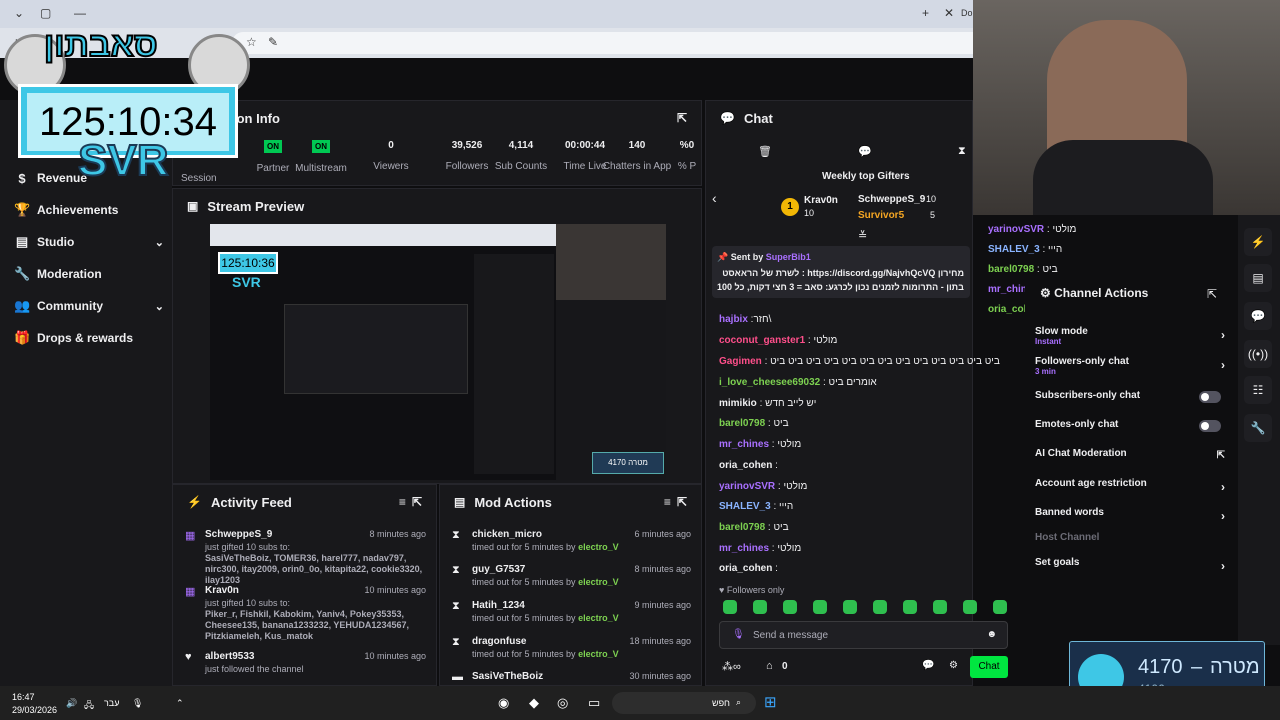  I want to click on volume-icon: 🔊, so click(71, 703).